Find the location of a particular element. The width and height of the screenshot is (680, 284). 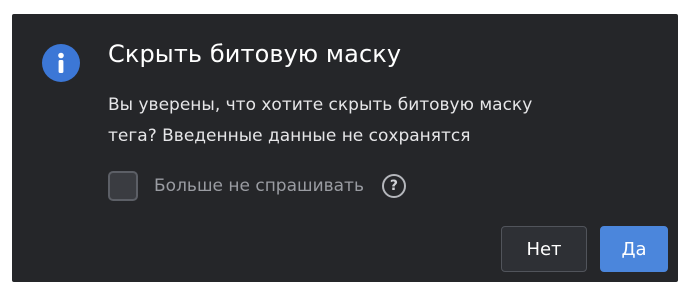

info-icon is located at coordinates (61, 63).